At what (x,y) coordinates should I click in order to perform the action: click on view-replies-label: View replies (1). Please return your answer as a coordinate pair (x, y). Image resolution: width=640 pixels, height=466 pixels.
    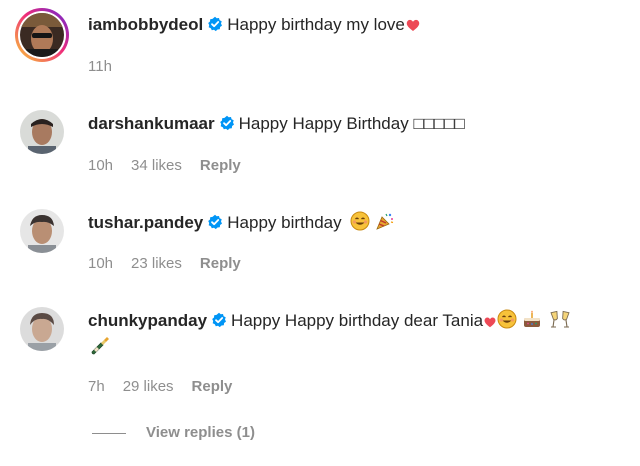
    Looking at the image, I should click on (200, 432).